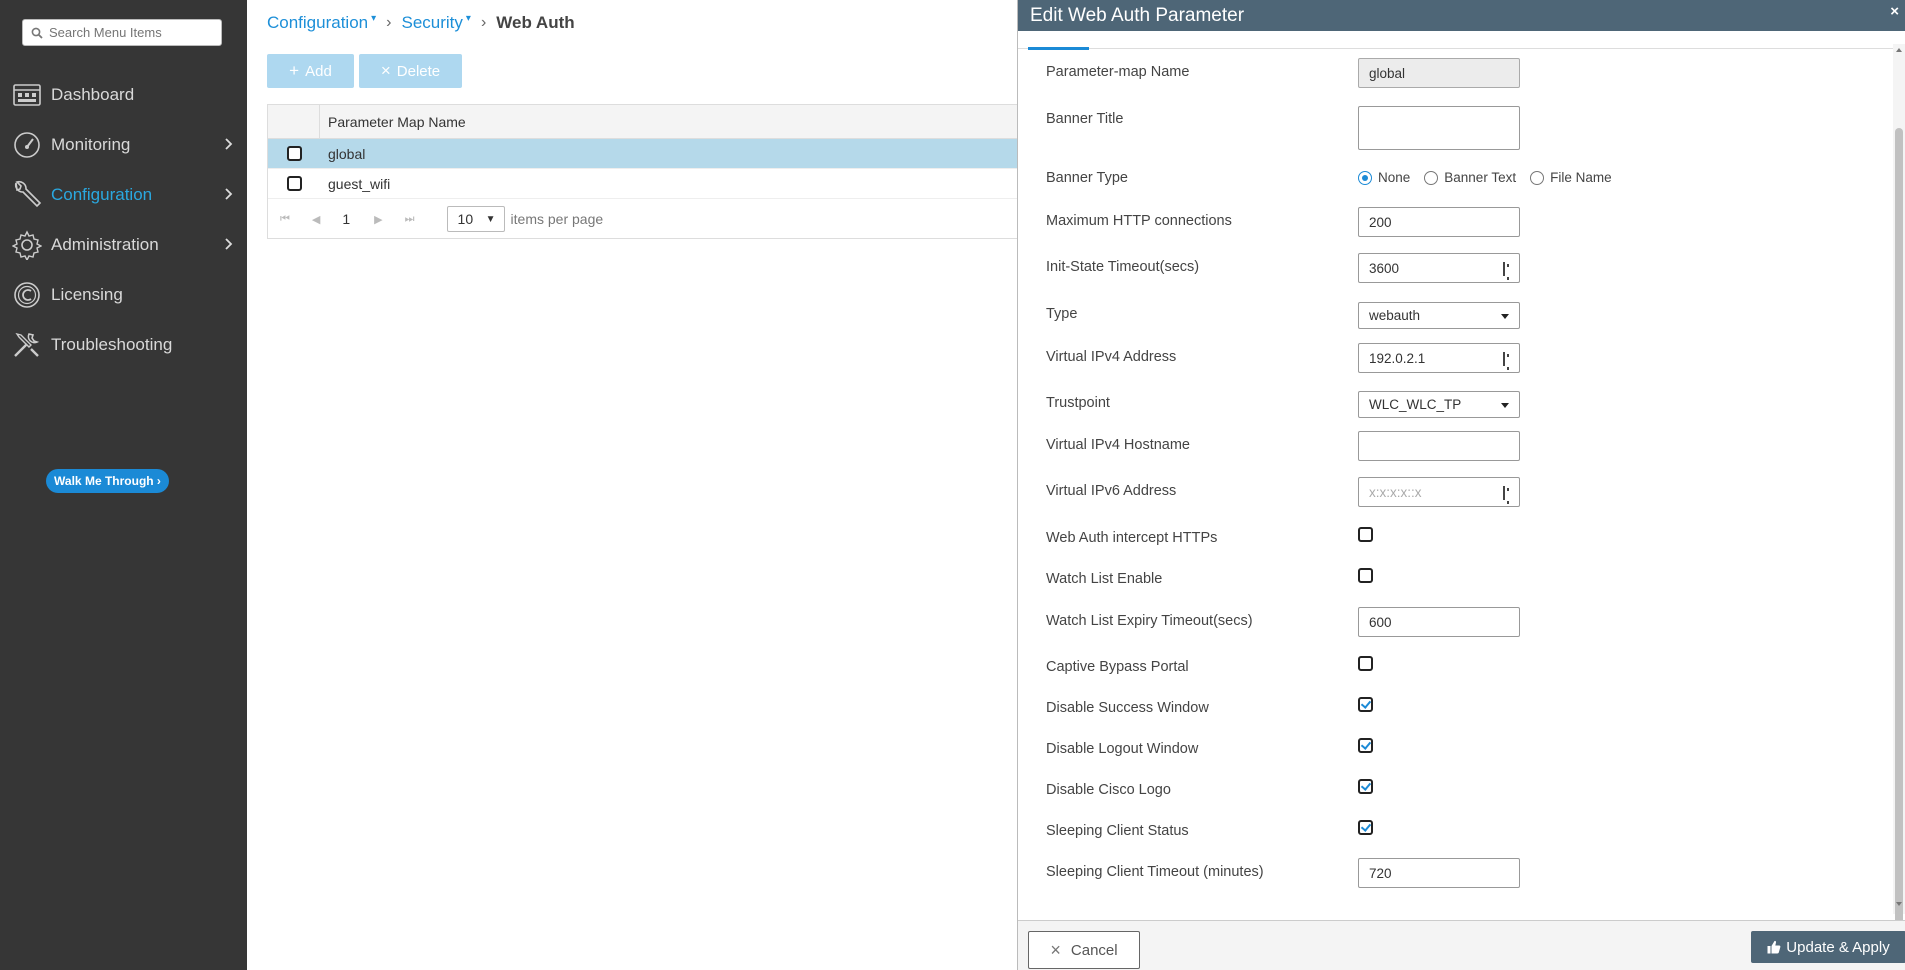 The image size is (1905, 970). Describe the element at coordinates (418, 71) in the screenshot. I see `delete-label: Delete` at that location.